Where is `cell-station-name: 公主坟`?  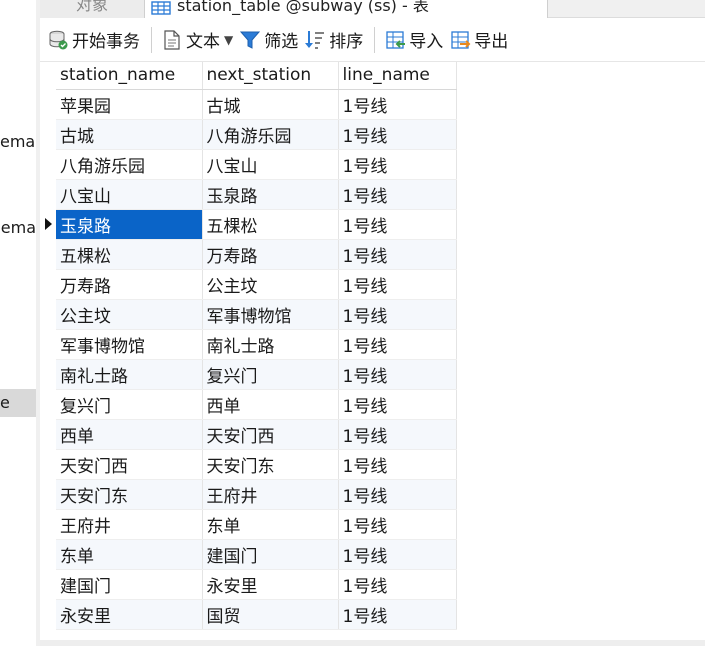 cell-station-name: 公主坟 is located at coordinates (129, 314).